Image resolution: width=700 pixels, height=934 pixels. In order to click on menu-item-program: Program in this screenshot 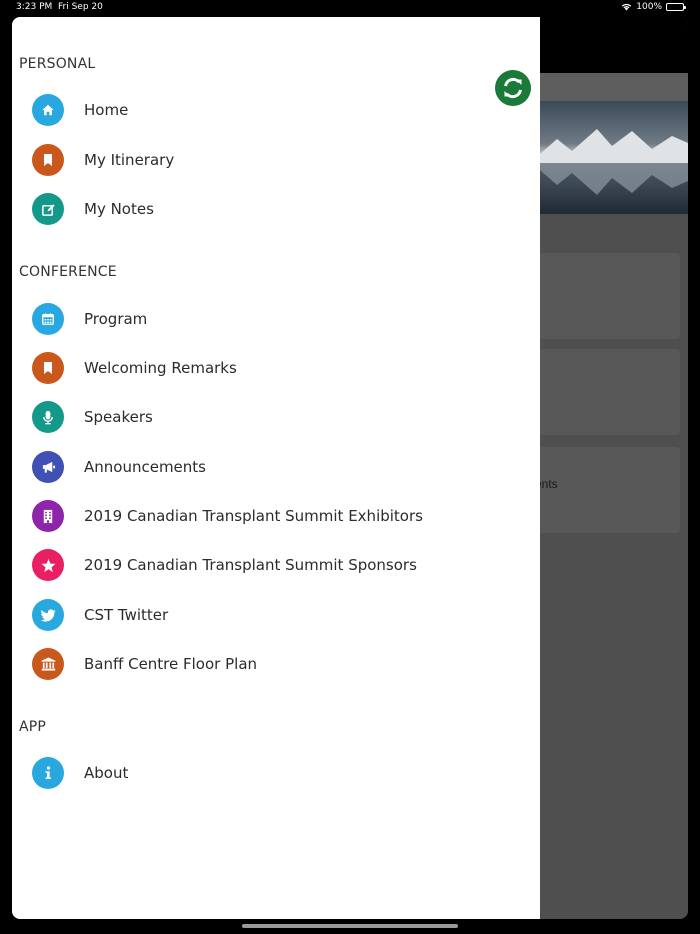, I will do `click(272, 319)`.